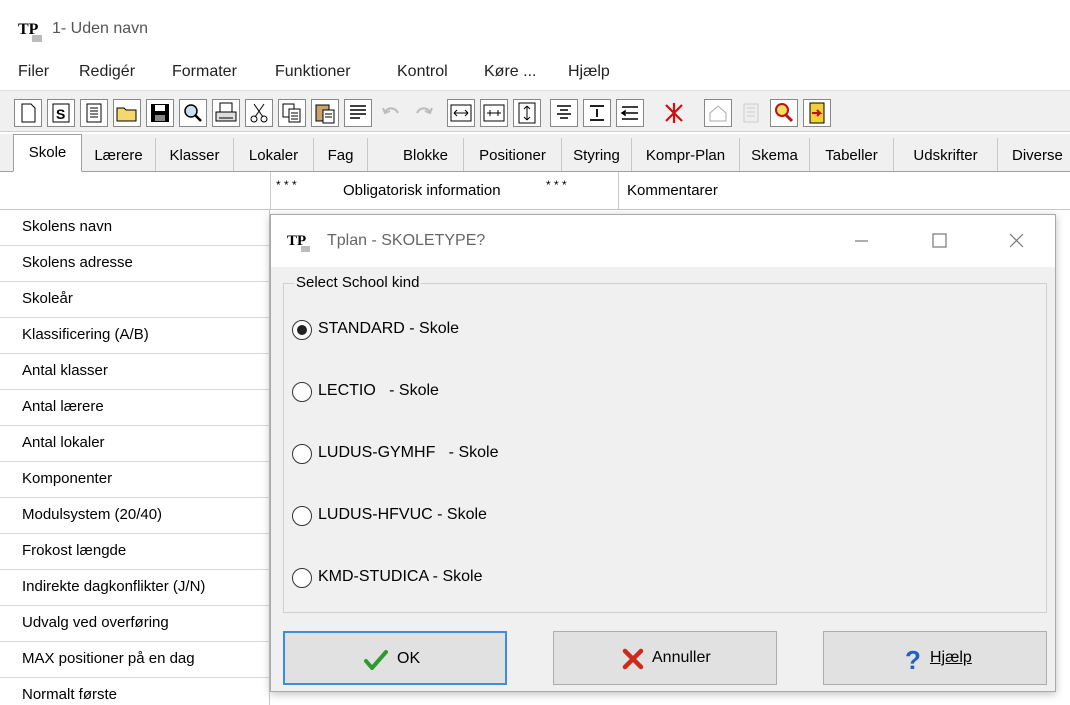 This screenshot has width=1070, height=705. Describe the element at coordinates (674, 113) in the screenshot. I see `conflict-icon` at that location.